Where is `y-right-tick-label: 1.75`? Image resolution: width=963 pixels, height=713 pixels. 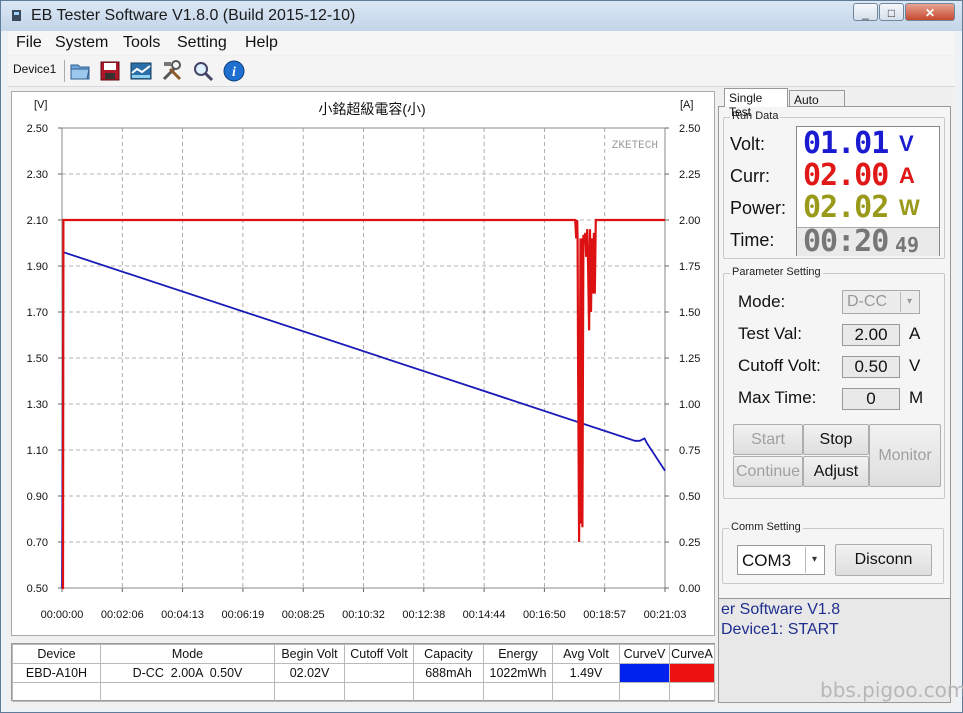 y-right-tick-label: 1.75 is located at coordinates (689, 267).